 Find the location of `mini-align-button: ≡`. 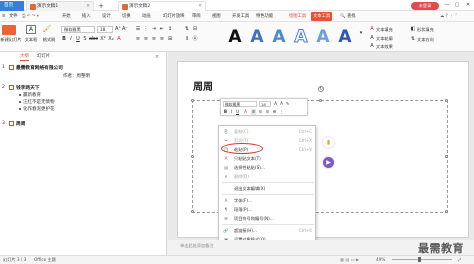

mini-align-button: ≡ is located at coordinates (253, 112).